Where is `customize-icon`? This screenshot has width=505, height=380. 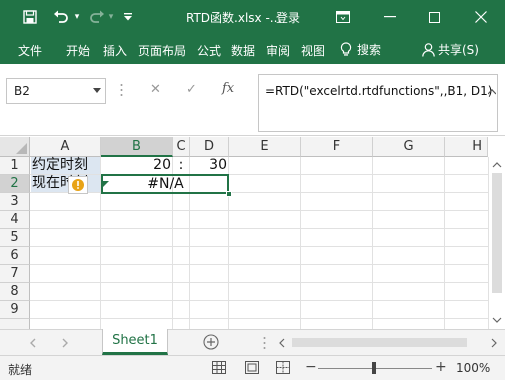
customize-icon is located at coordinates (128, 17).